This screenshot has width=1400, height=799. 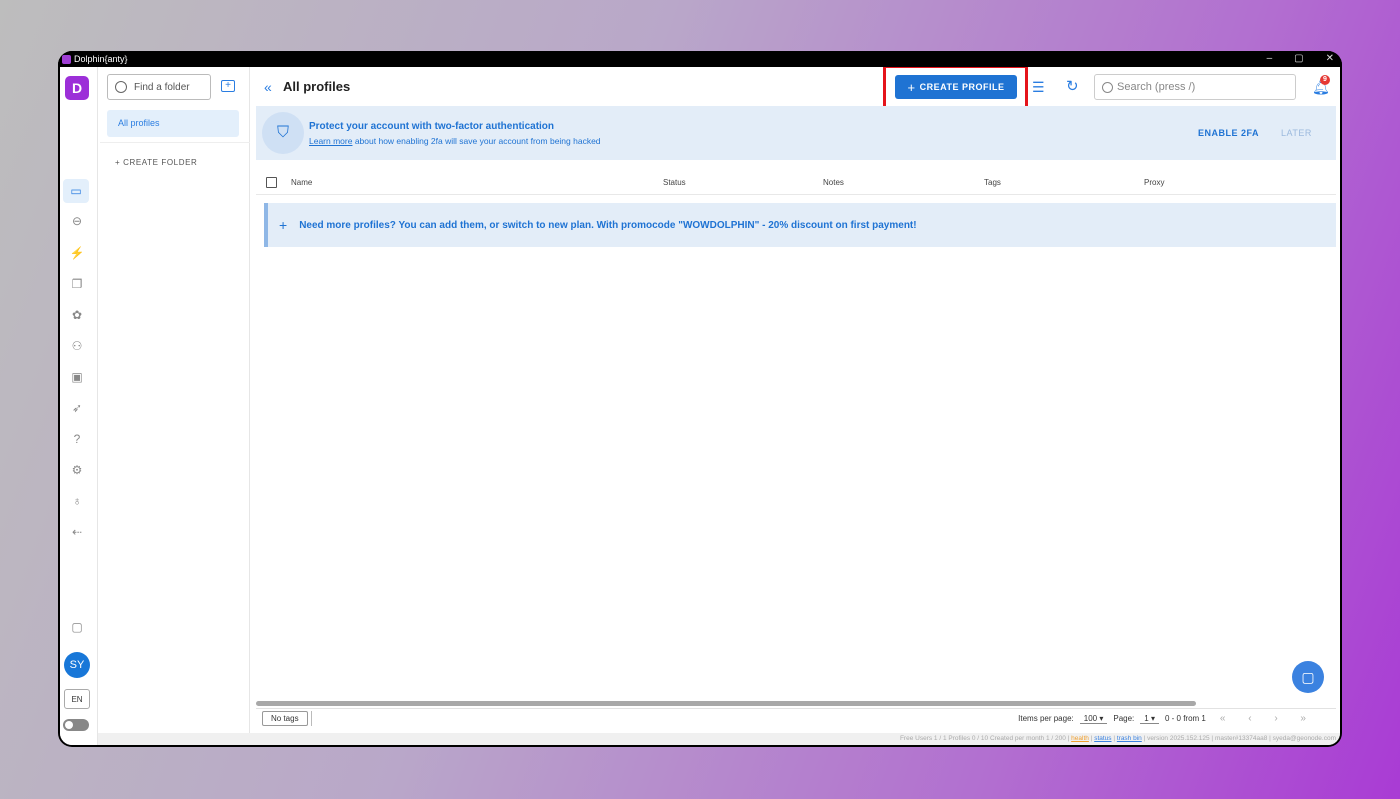 I want to click on items-per-page-value: 100, so click(x=1090, y=718).